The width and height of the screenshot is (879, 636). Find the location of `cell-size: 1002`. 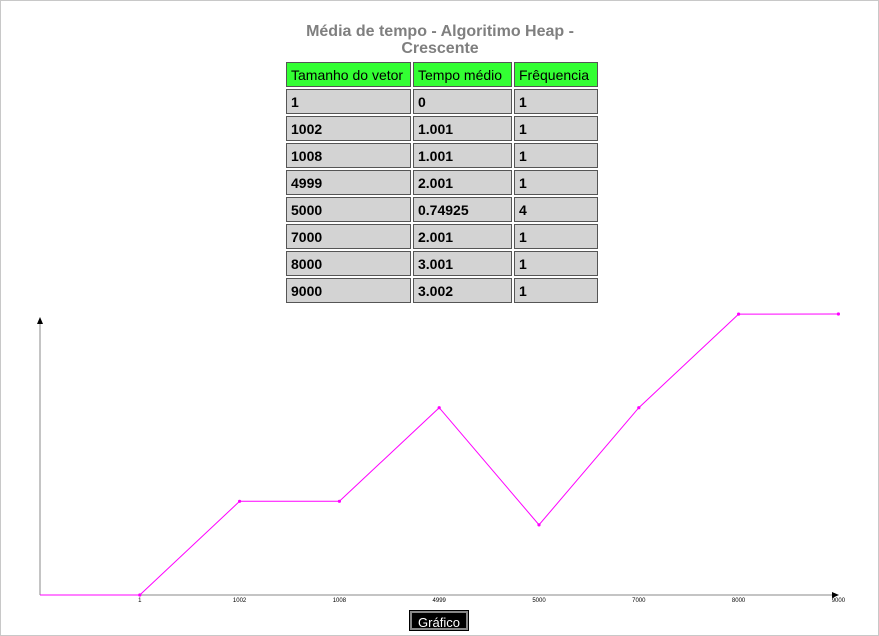

cell-size: 1002 is located at coordinates (348, 128).